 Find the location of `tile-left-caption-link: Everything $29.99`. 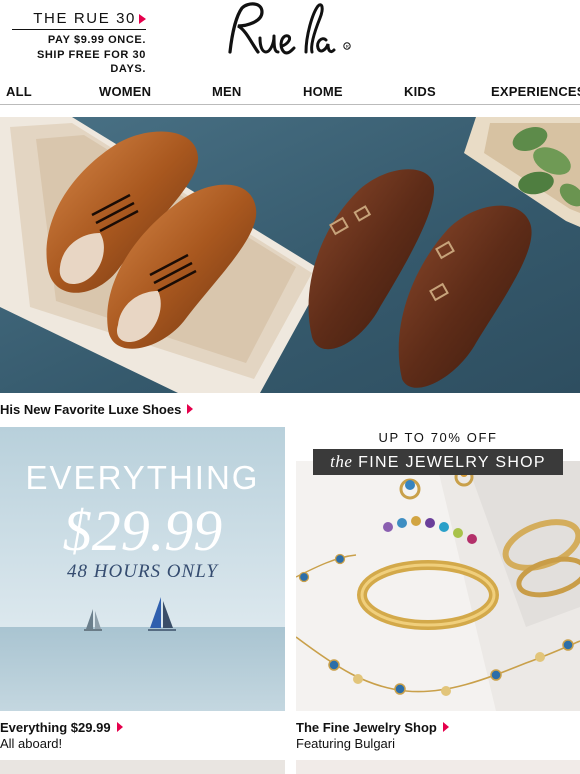

tile-left-caption-link: Everything $29.99 is located at coordinates (61, 727).